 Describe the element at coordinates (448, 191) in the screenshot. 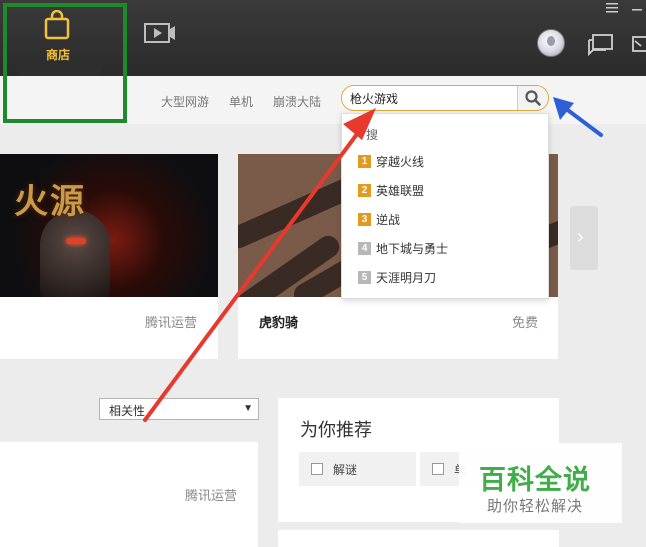

I see `suggestion-item: 2 英雄联盟` at that location.